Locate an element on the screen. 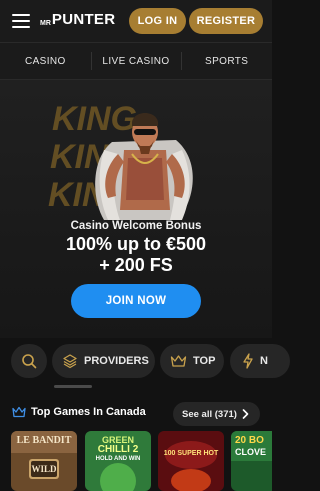 The width and height of the screenshot is (320, 491). game-title: LE BANDIT is located at coordinates (44, 440).